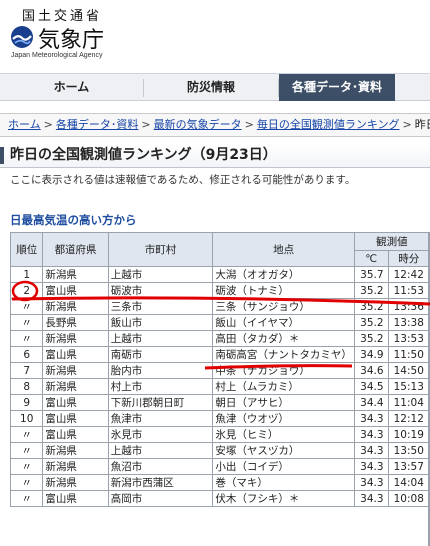 The image size is (430, 546). I want to click on municipality-cell: 新潟市西蒲区, so click(160, 482).